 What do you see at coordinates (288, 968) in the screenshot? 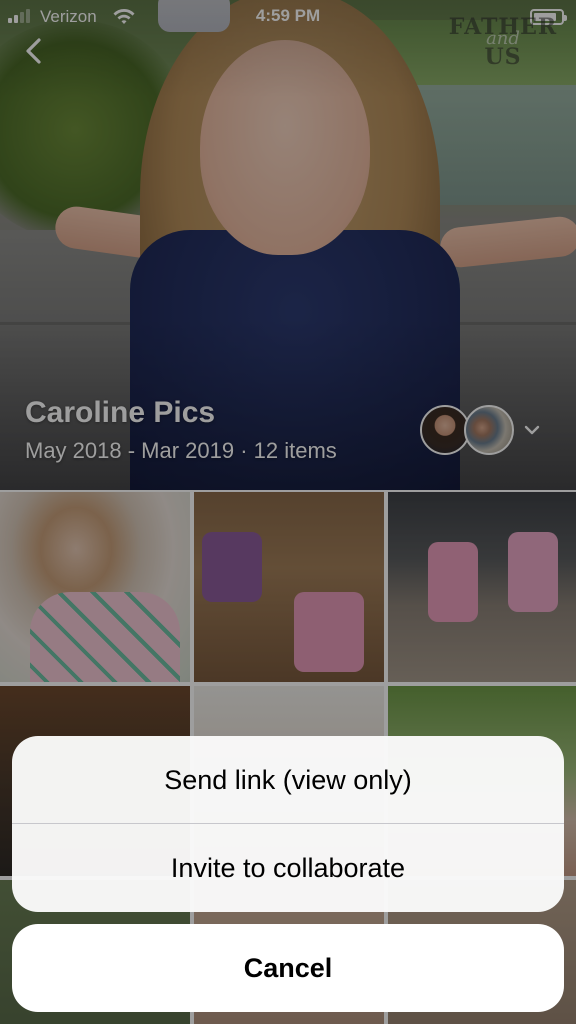
I see `cancel-button: Cancel` at bounding box center [288, 968].